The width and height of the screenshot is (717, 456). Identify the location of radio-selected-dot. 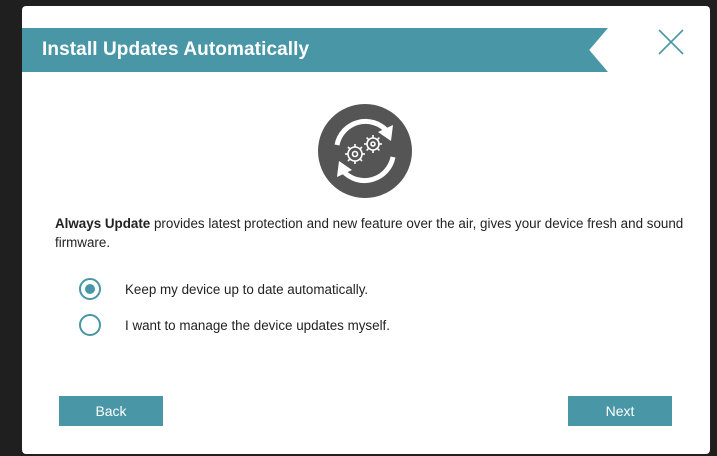
(90, 289).